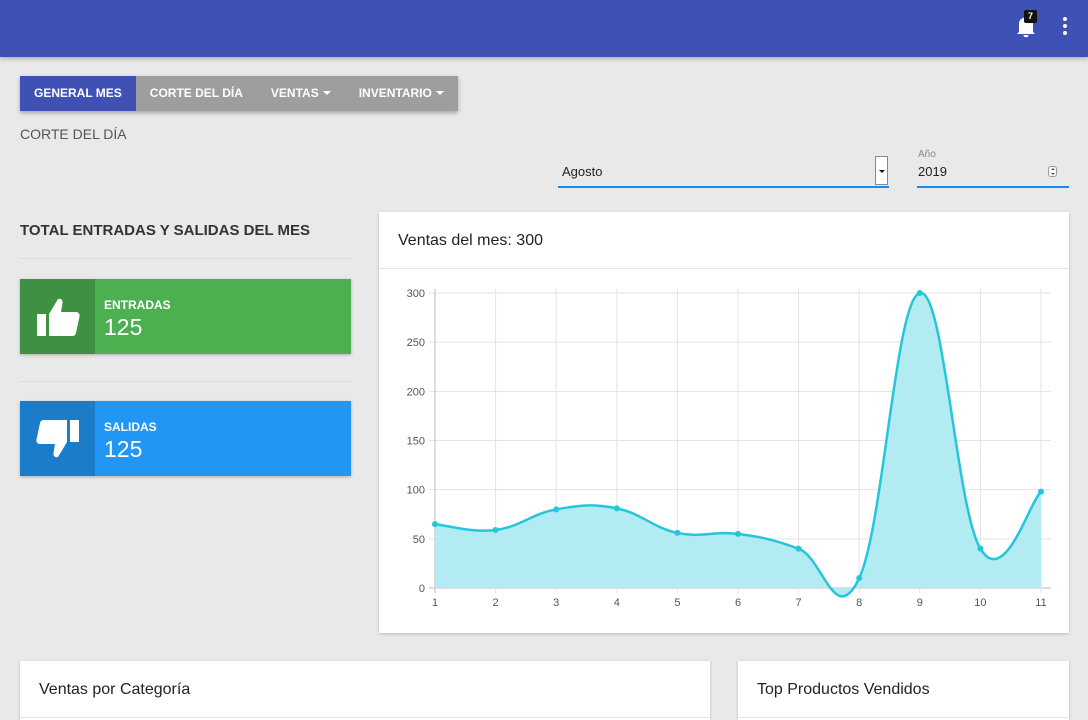 Image resolution: width=1088 pixels, height=720 pixels. Describe the element at coordinates (544, 28) in the screenshot. I see `top-app-bar: 7` at that location.